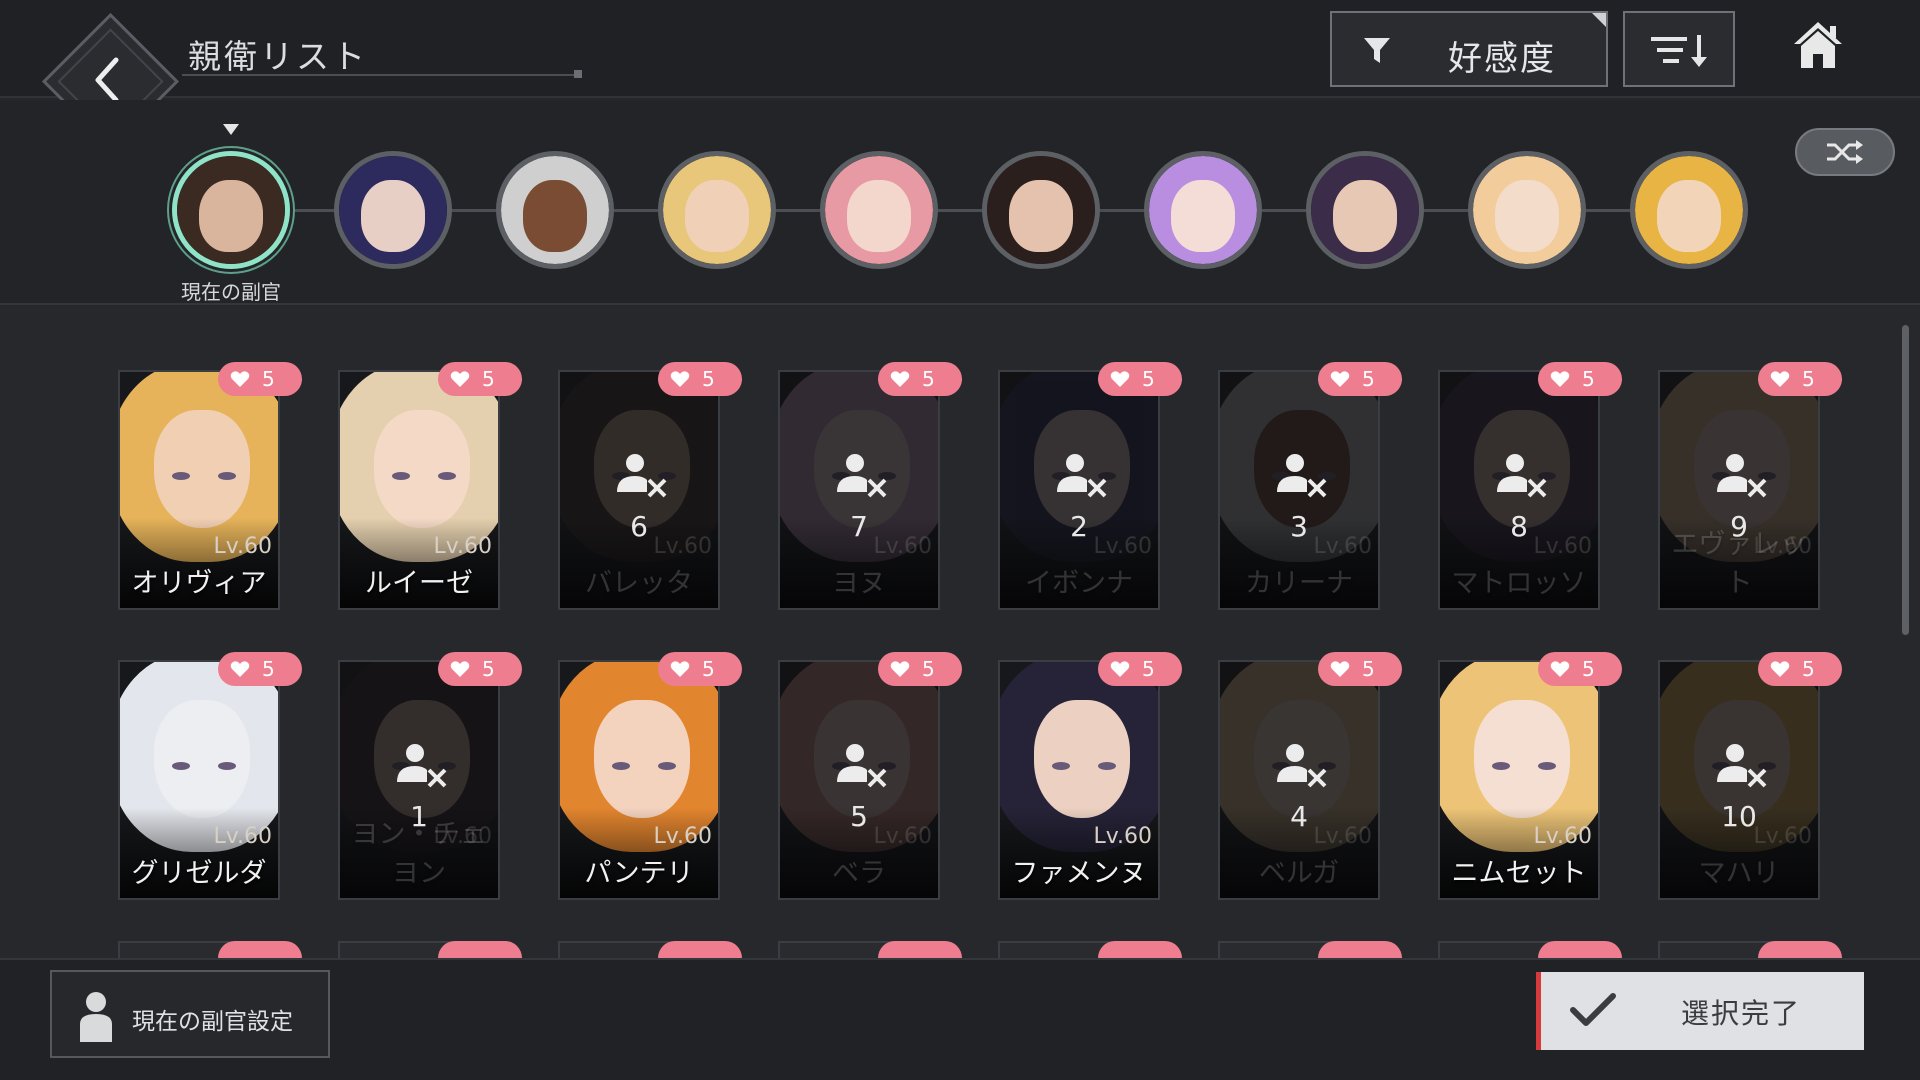  What do you see at coordinates (190, 1014) in the screenshot?
I see `set-current-deputy-button: 現在の副官設定` at bounding box center [190, 1014].